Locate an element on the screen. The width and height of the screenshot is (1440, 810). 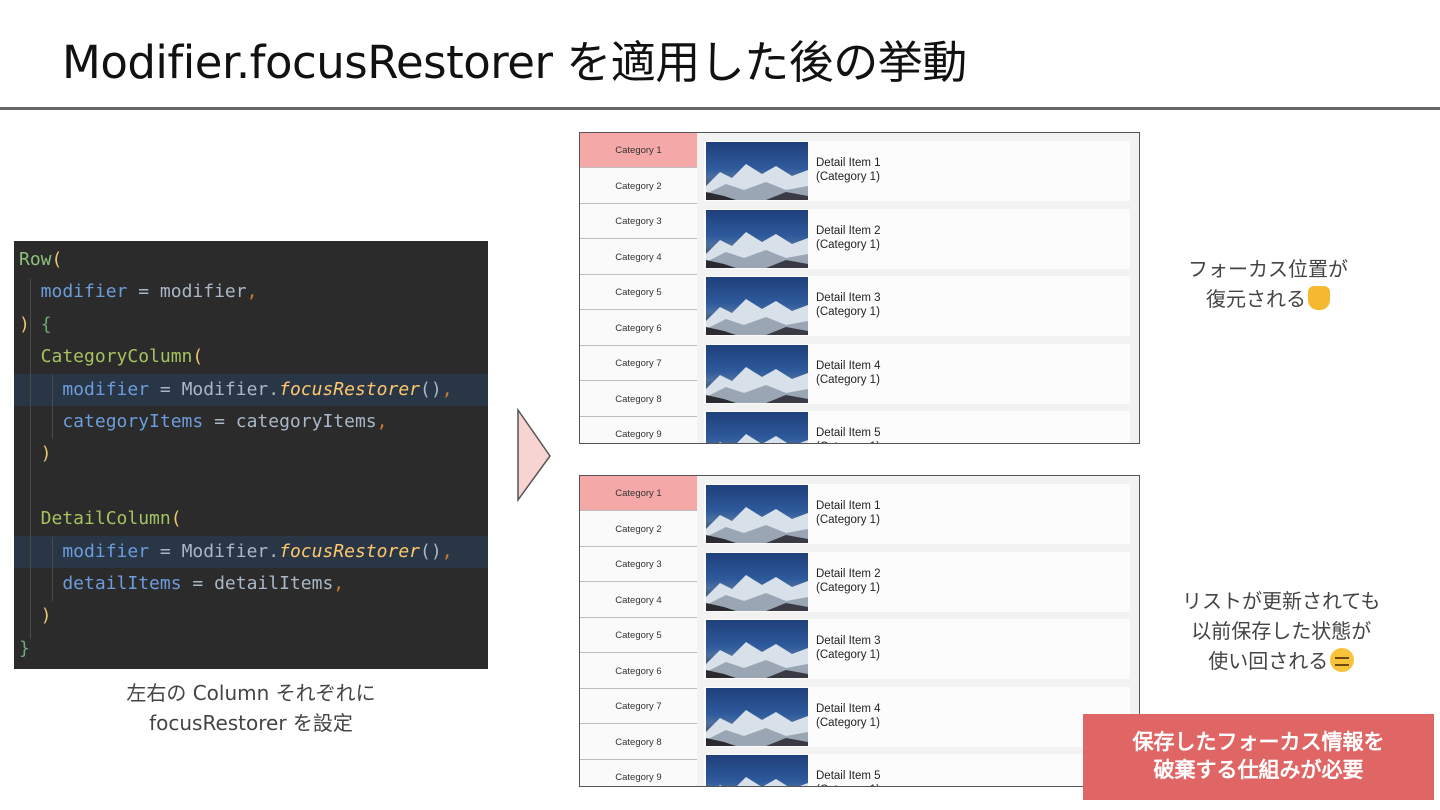
code-line: Row( is located at coordinates (251, 260).